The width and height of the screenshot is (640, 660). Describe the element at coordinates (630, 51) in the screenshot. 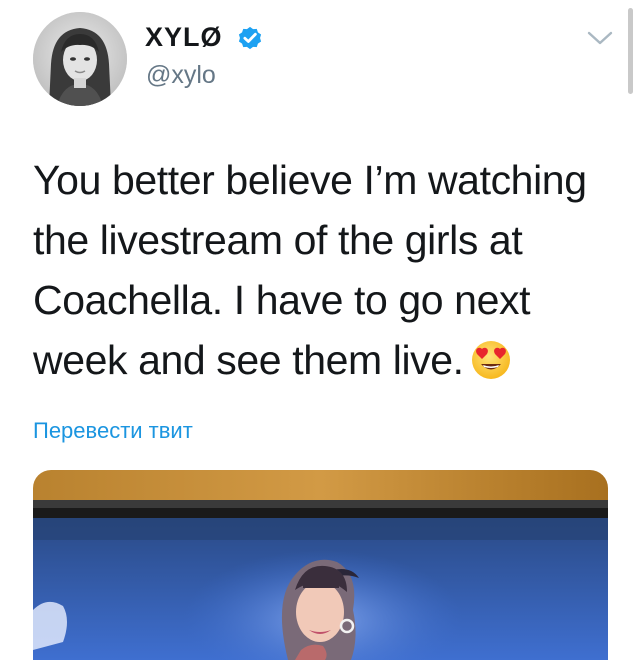

I see `scrollbar` at that location.